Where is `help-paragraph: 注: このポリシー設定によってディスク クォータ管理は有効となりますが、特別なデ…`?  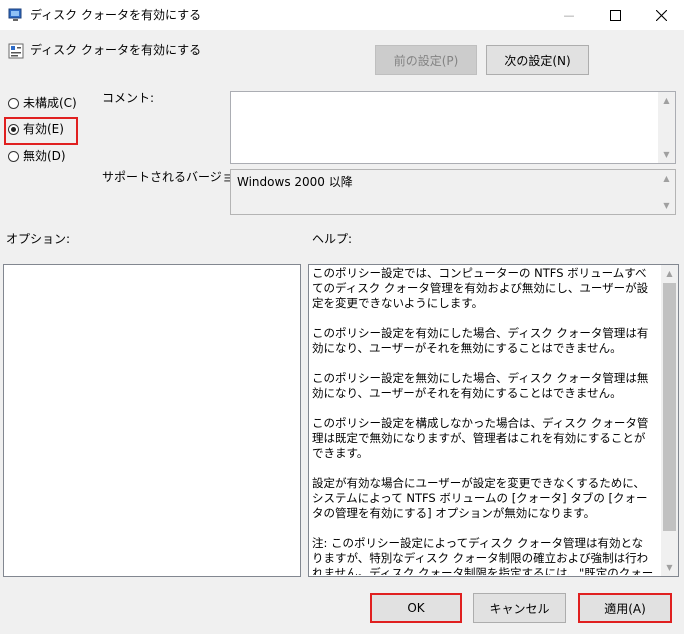 help-paragraph: 注: このポリシー設定によってディスク クォータ管理は有効となりますが、特別なデ… is located at coordinates (483, 555).